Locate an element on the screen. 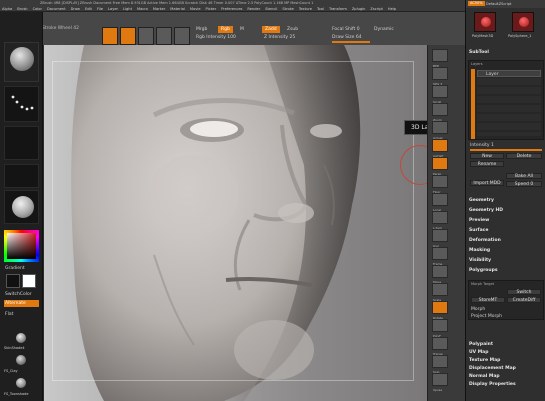  secondary-color-swatch is located at coordinates (29, 281).